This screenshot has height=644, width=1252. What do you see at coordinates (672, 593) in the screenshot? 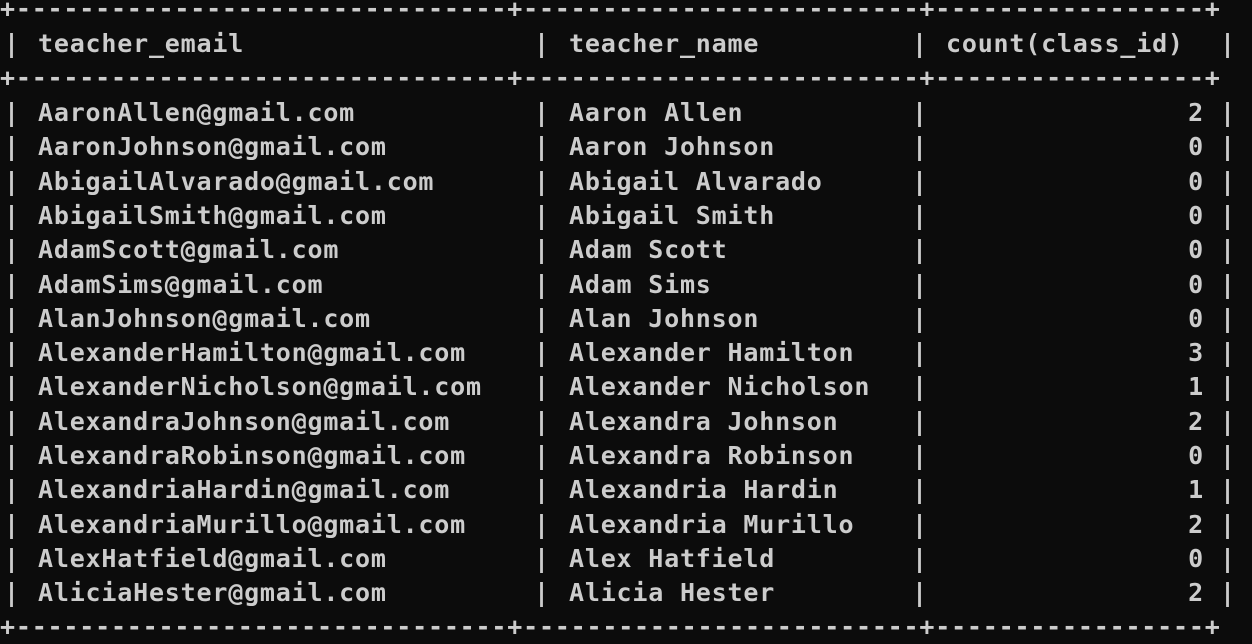
I see `cell-teacher-name: Alicia Hester` at bounding box center [672, 593].